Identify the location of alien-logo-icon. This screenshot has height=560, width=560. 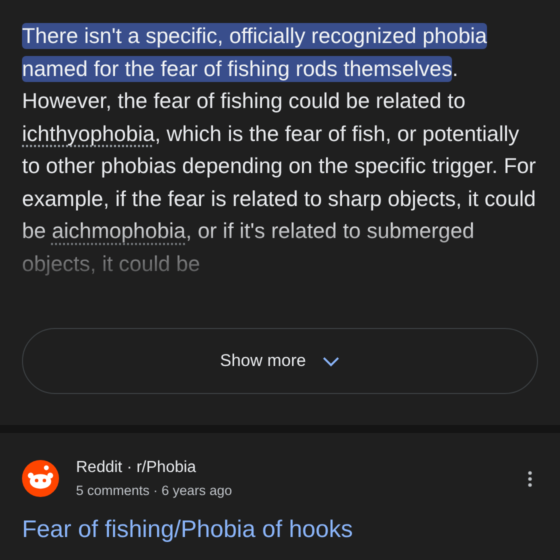
(40, 478).